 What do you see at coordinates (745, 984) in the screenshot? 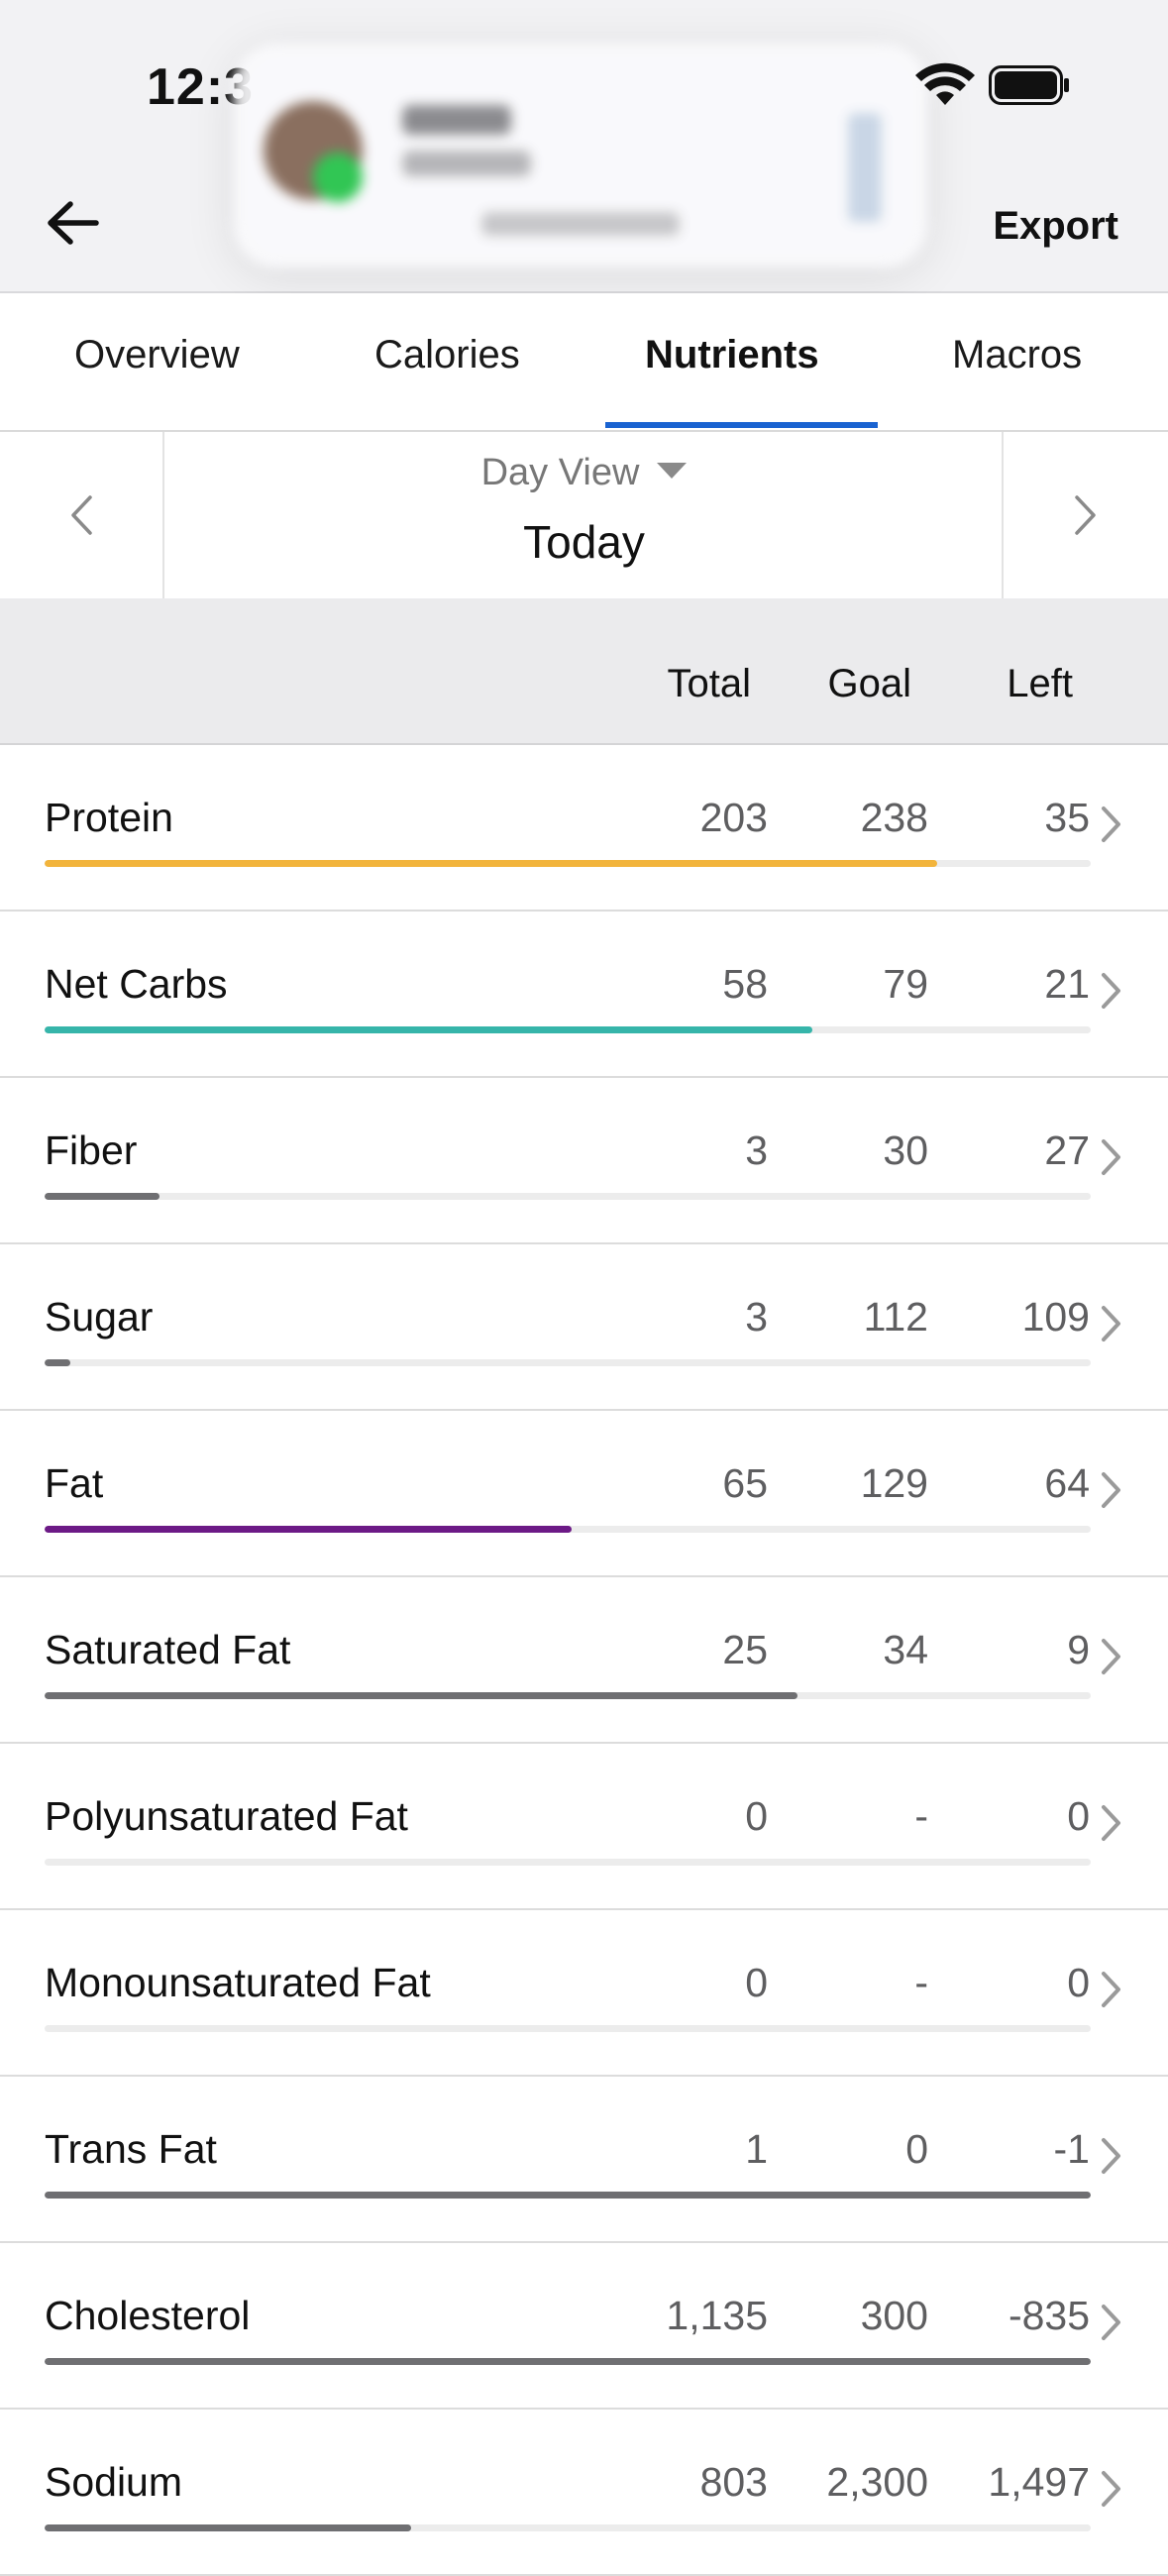
I see `nutrient-total: 58` at bounding box center [745, 984].